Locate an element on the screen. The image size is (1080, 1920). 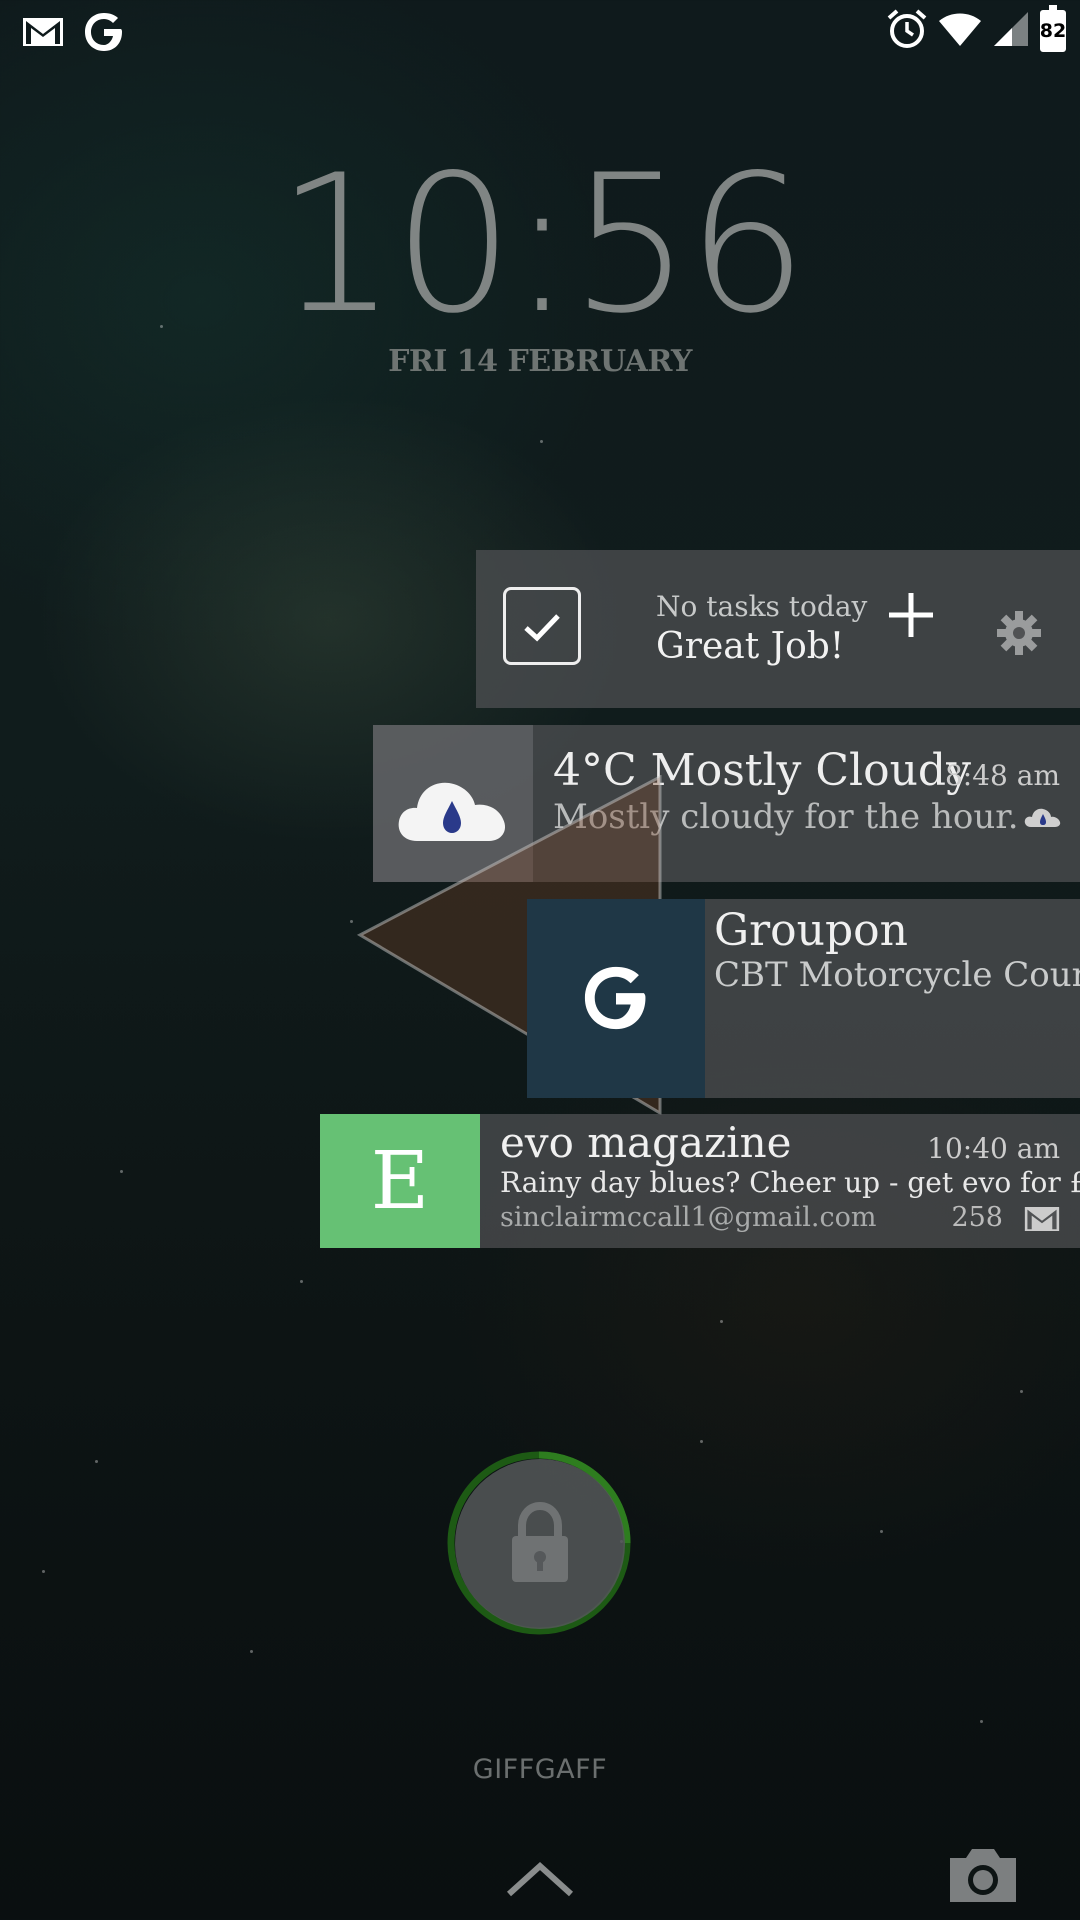
settings-button is located at coordinates (1019, 633).